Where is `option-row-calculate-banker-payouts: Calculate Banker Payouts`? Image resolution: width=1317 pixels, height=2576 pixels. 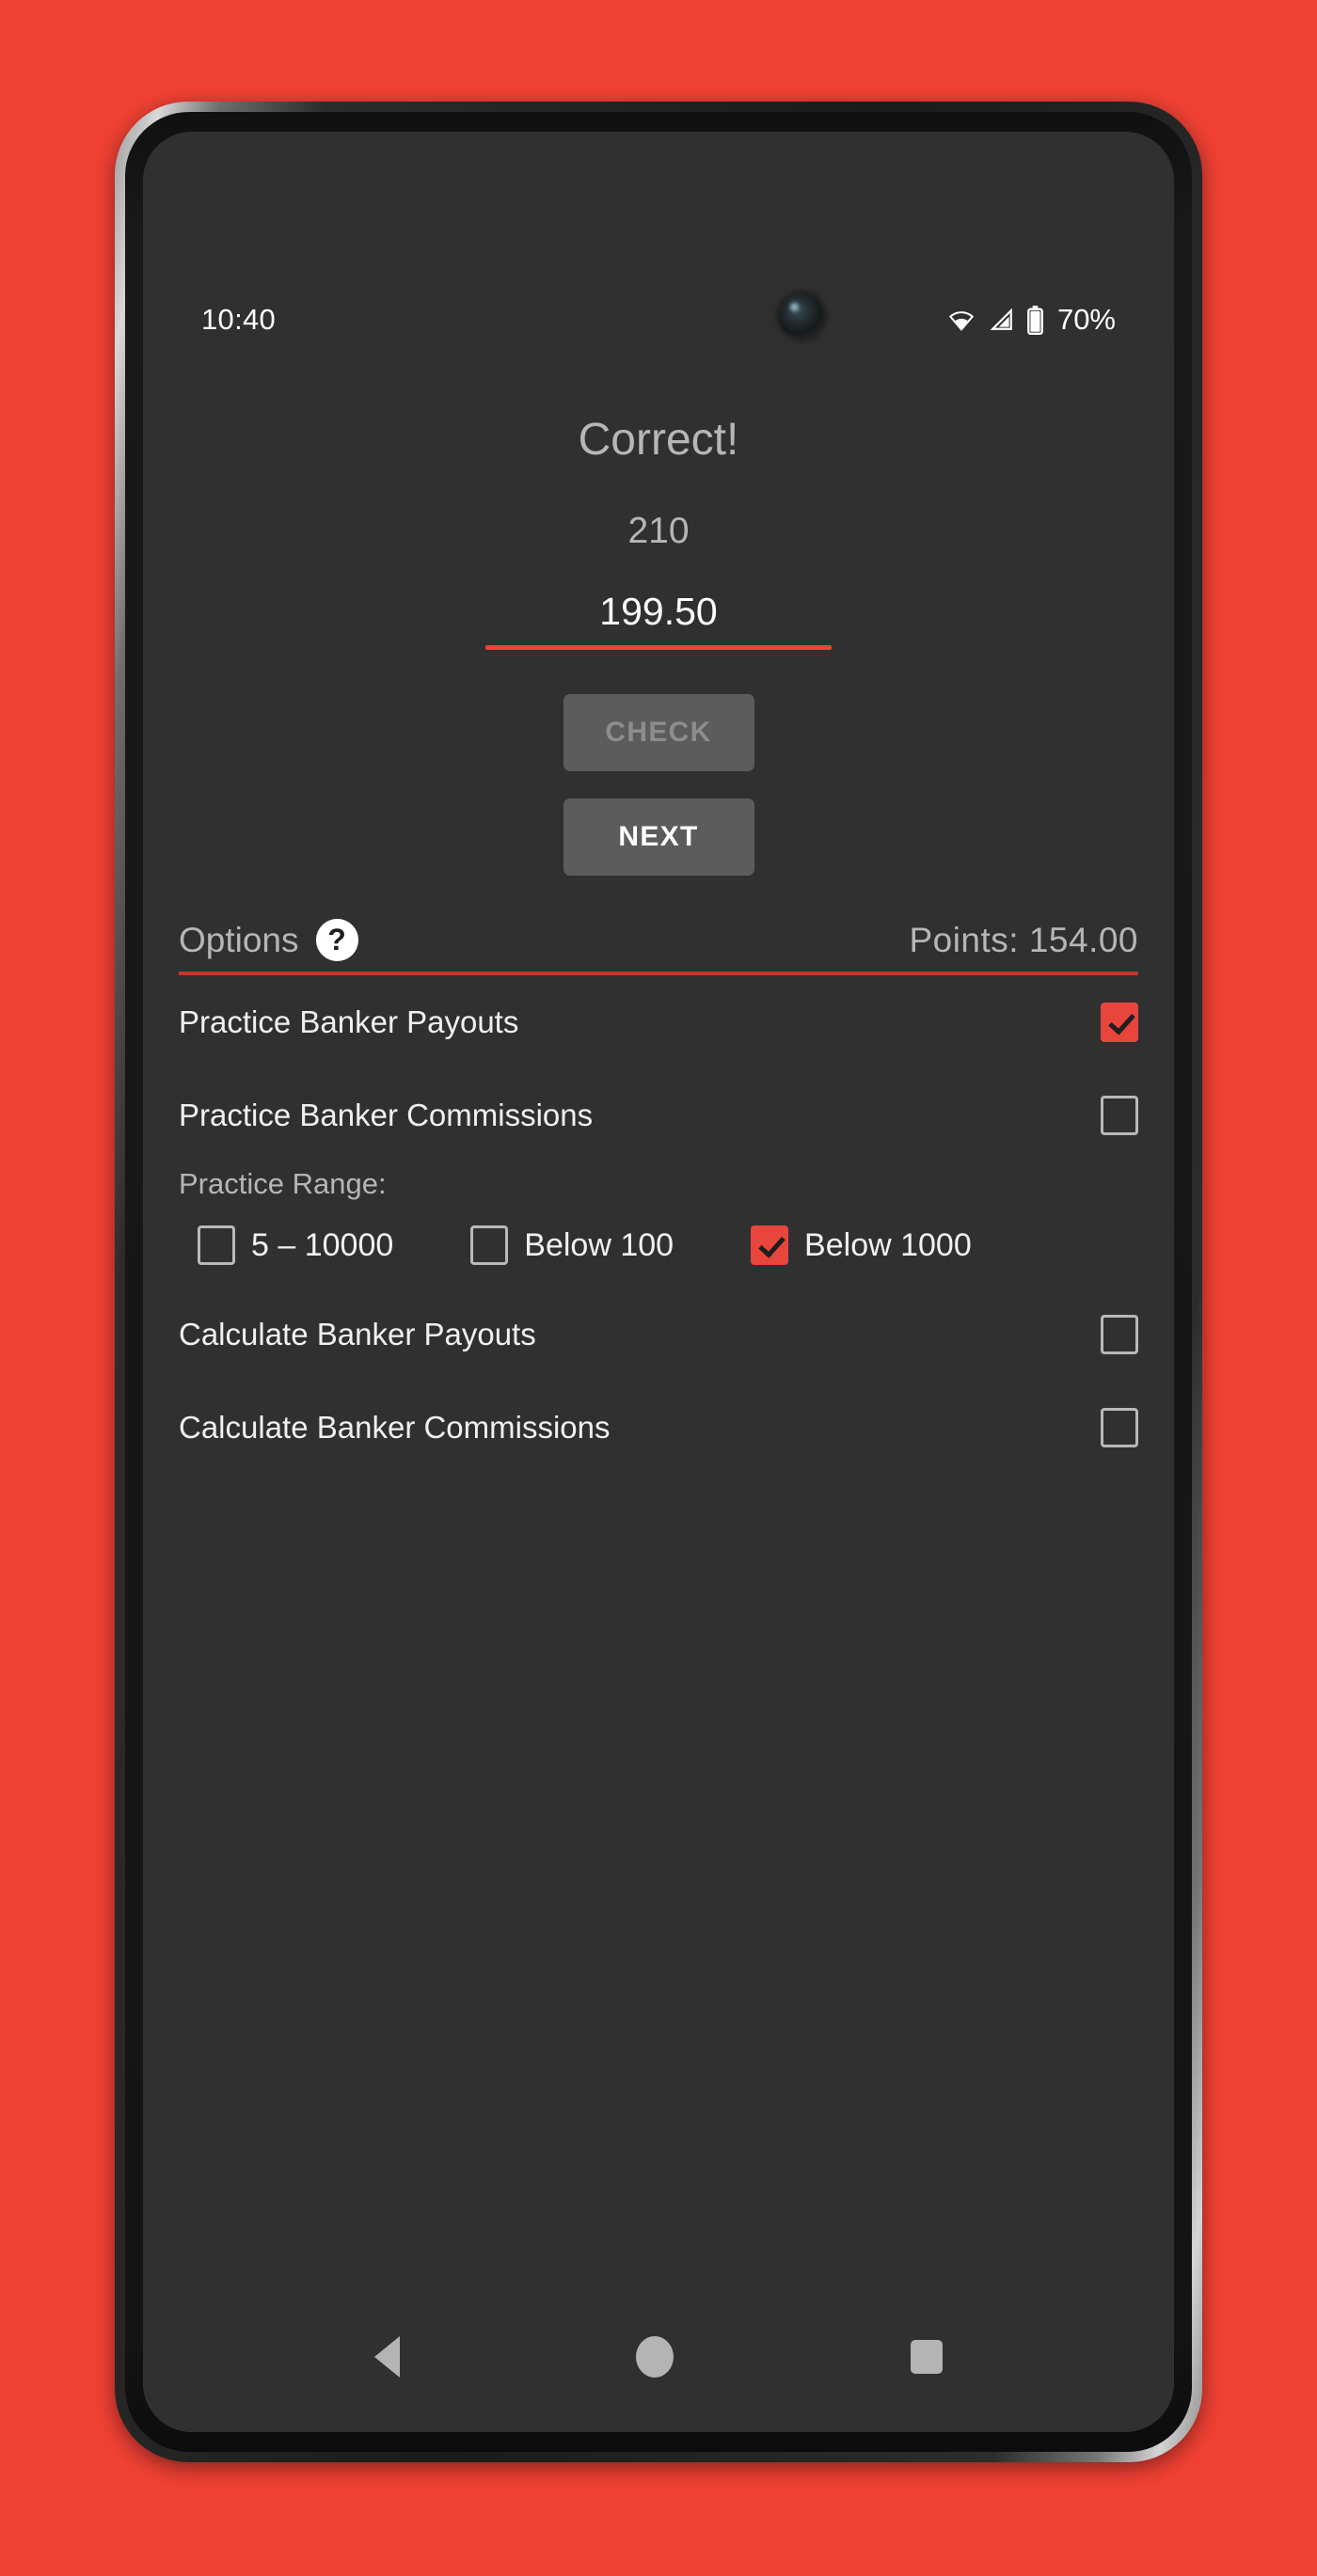
option-row-calculate-banker-payouts: Calculate Banker Payouts is located at coordinates (658, 1334).